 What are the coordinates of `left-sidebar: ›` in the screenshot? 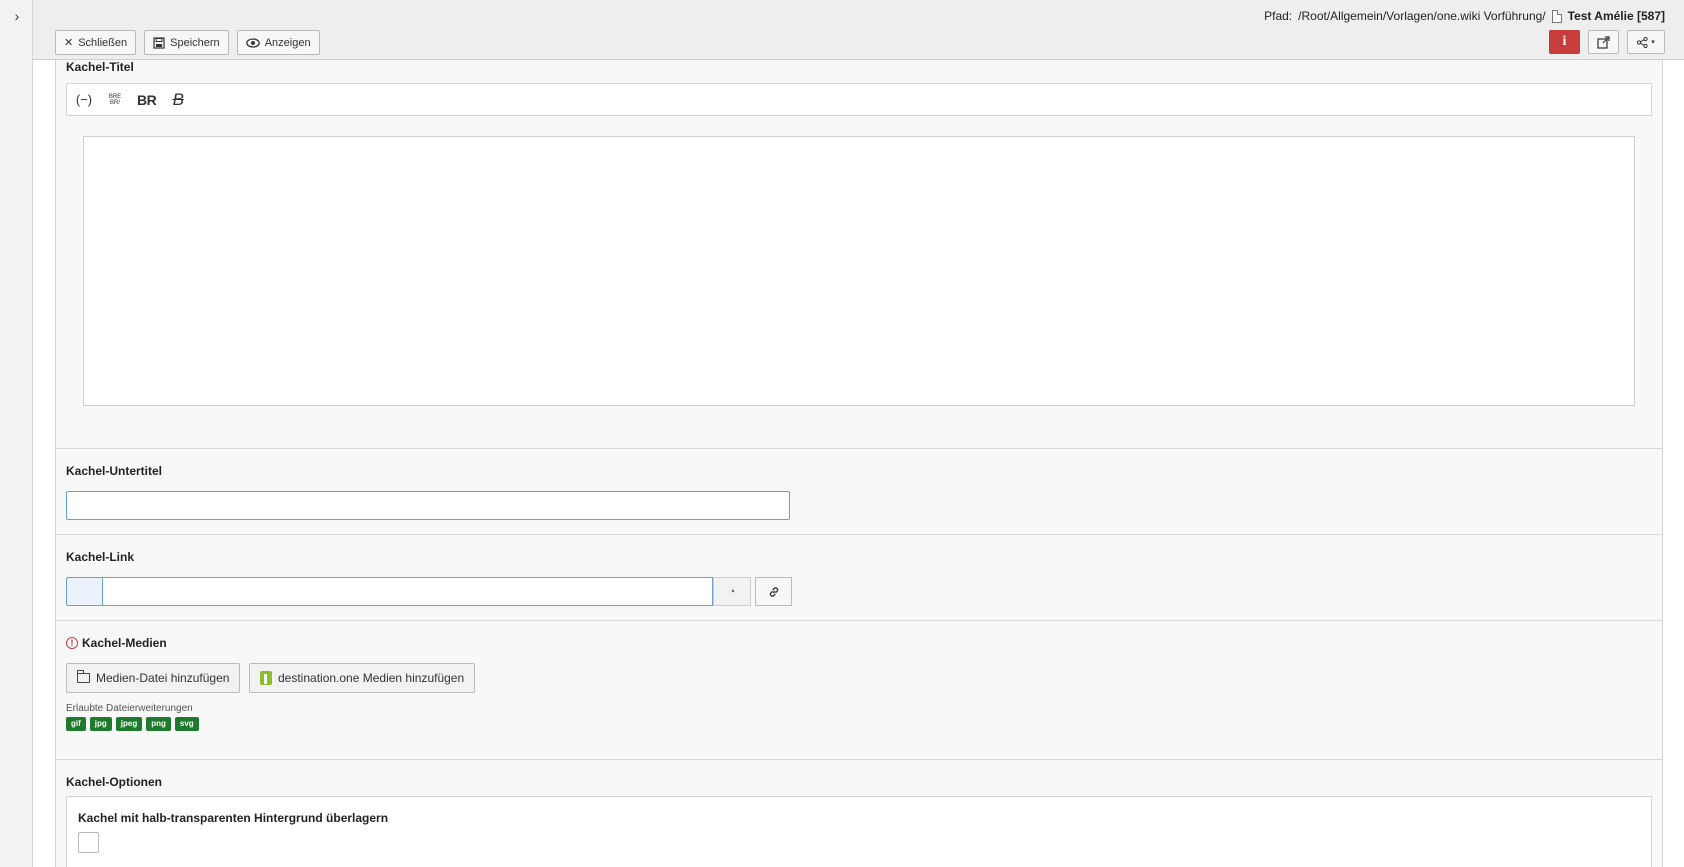 It's located at (16, 433).